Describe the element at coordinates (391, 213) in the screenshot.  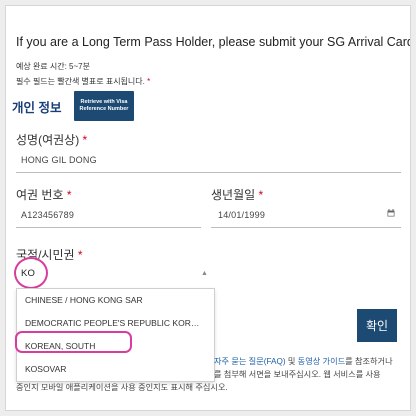
I see `calendar-icon` at that location.